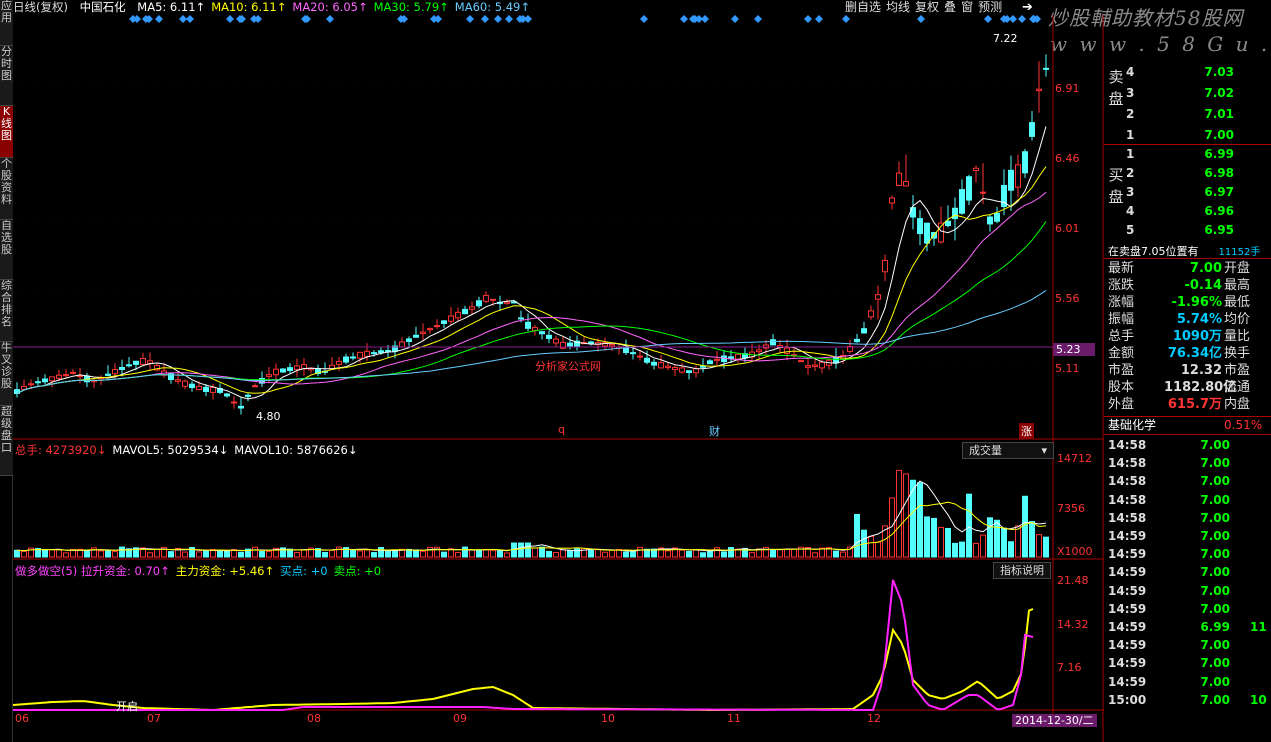  I want to click on left-tab-3: 个股资料, so click(6, 189).